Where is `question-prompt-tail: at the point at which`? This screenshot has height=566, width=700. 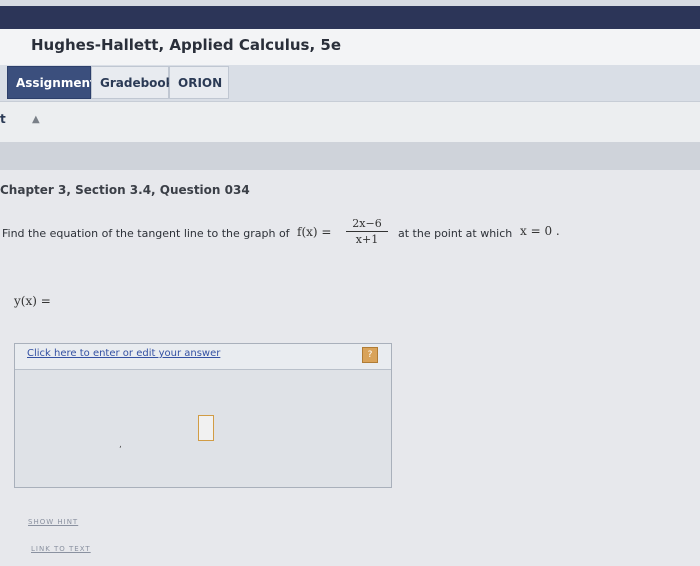
question-prompt-tail: at the point at which is located at coordinates (455, 233).